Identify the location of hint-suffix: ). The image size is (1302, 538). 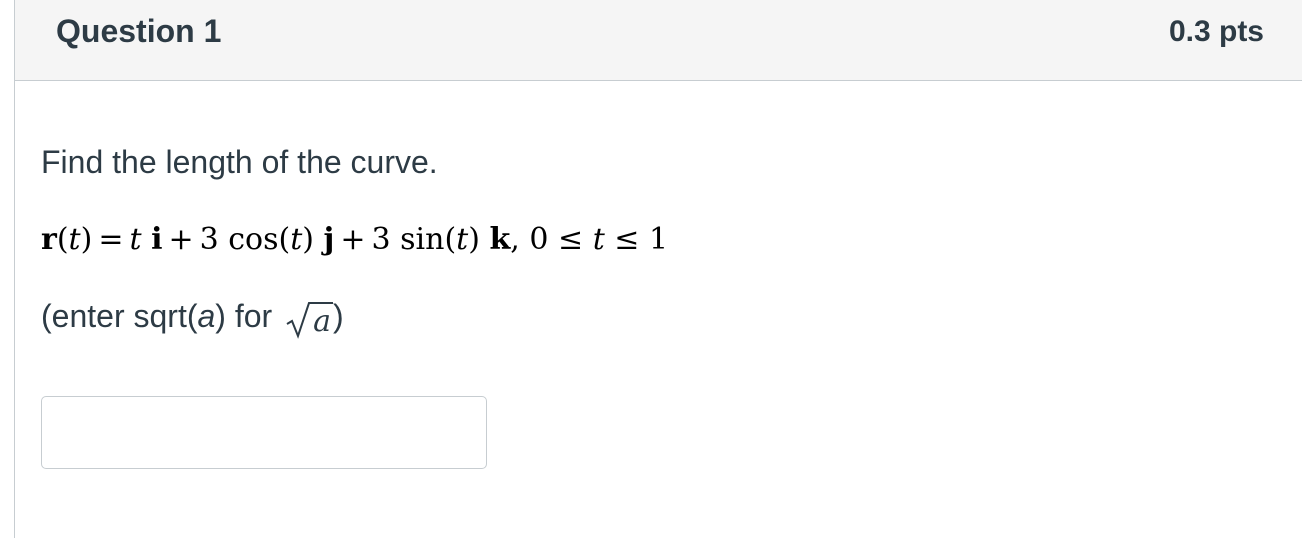
(338, 316).